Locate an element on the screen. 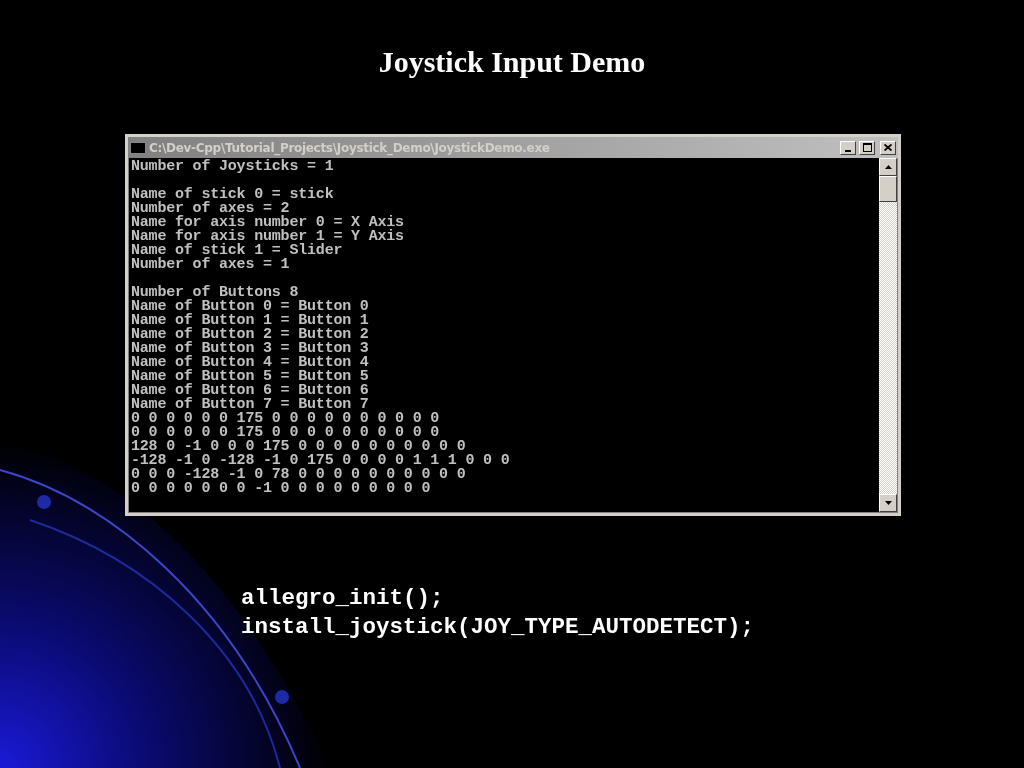  close-button is located at coordinates (888, 147).